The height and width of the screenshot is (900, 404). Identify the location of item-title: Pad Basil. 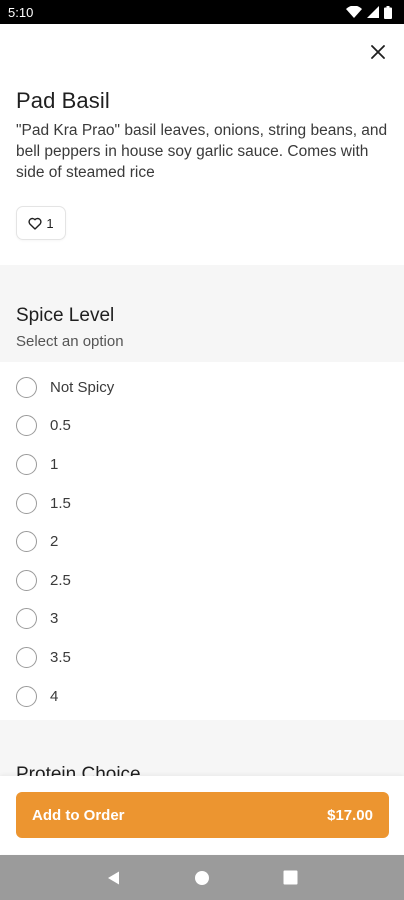
(63, 100).